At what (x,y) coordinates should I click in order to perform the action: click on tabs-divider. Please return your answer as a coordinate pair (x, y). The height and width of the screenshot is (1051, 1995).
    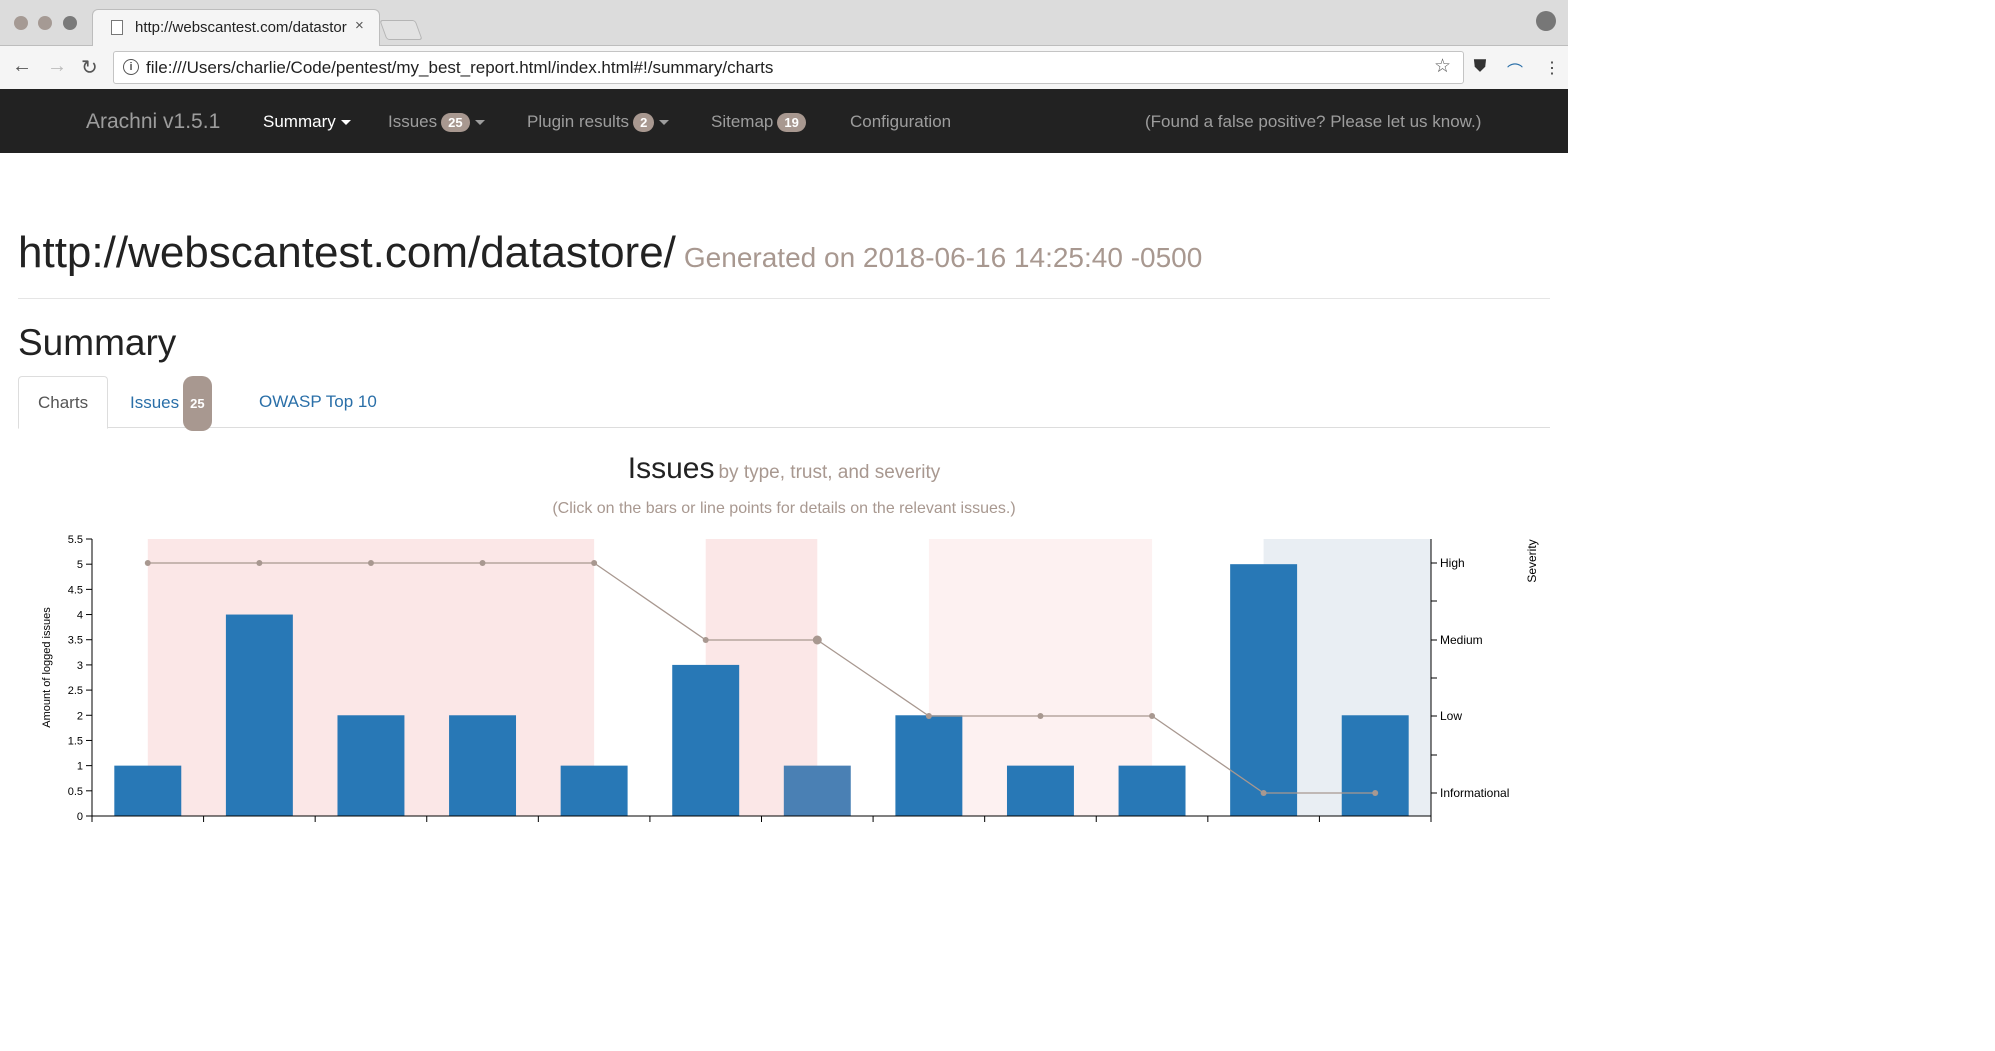
    Looking at the image, I should click on (784, 427).